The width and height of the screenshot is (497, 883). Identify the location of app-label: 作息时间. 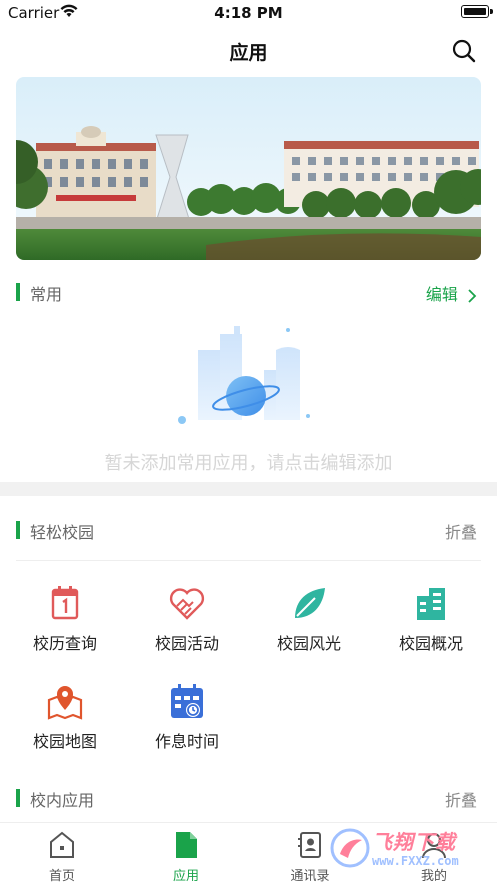
(186, 741).